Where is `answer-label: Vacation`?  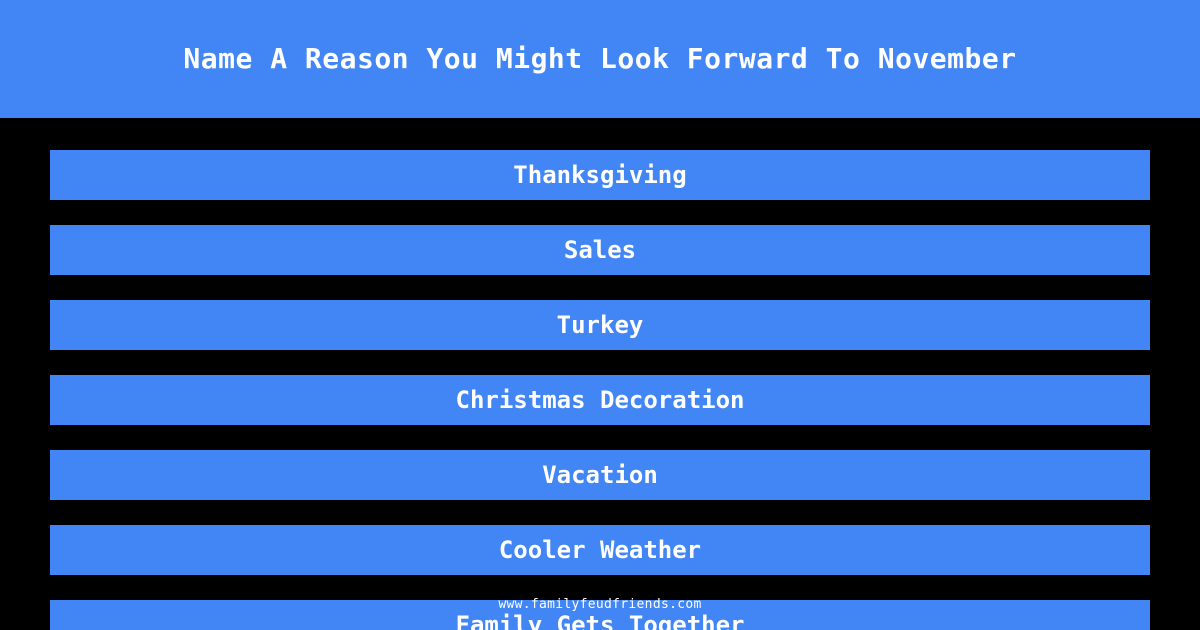 answer-label: Vacation is located at coordinates (600, 475).